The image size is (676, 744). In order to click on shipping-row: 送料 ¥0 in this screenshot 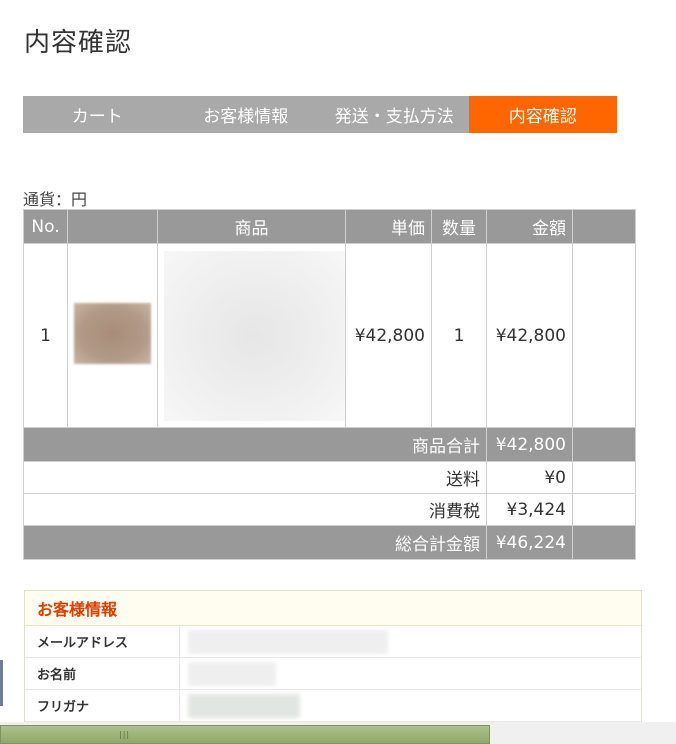, I will do `click(329, 477)`.